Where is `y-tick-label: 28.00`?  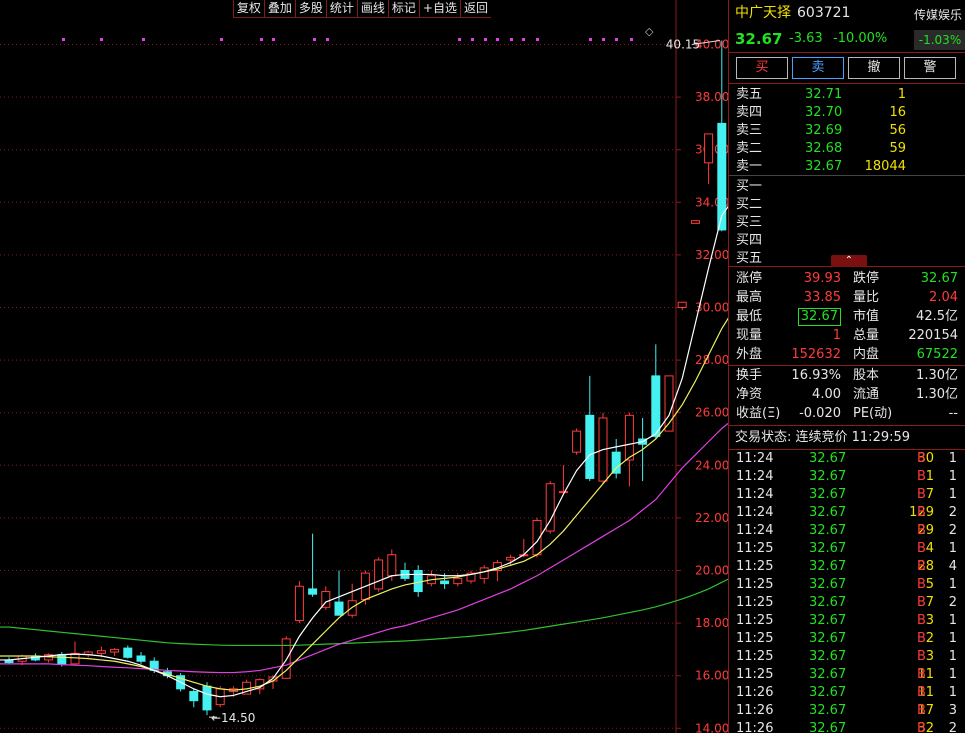 y-tick-label: 28.00 is located at coordinates (711, 360).